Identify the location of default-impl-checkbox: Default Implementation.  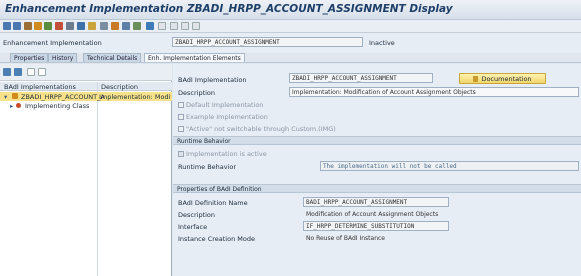
(220, 105).